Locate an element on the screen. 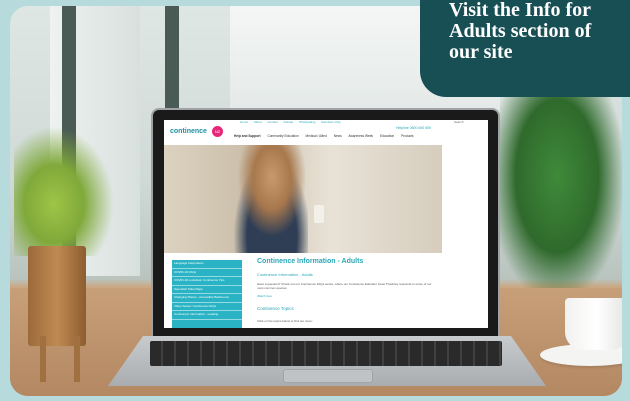  laptop-keyboard is located at coordinates (326, 353).